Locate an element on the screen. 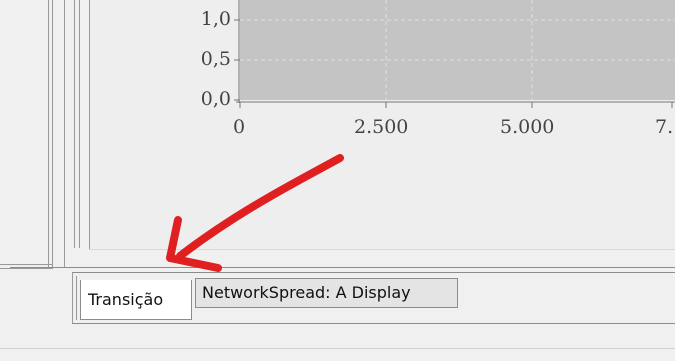 The width and height of the screenshot is (675, 361). tab-label: NetworkSpread: A Display is located at coordinates (306, 292).